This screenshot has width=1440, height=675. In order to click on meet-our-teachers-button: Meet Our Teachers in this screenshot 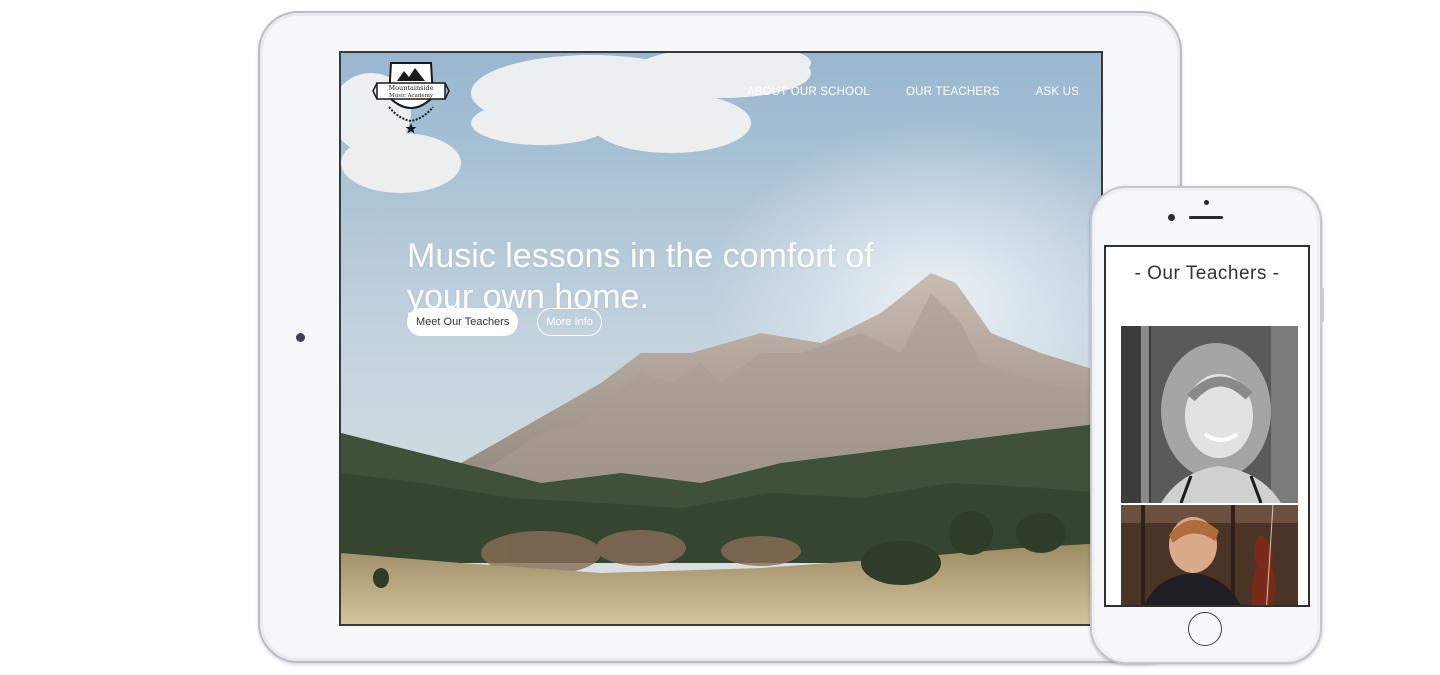, I will do `click(463, 322)`.